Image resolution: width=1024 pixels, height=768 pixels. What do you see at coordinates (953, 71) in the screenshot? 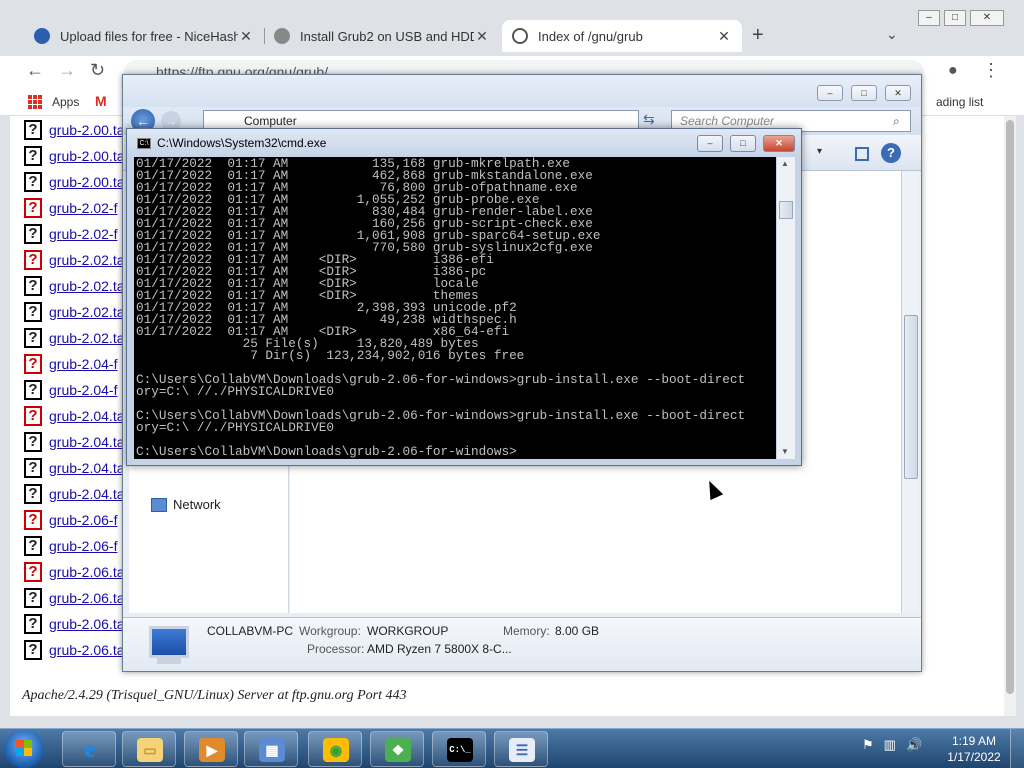
I see `account-icon: ●` at bounding box center [953, 71].